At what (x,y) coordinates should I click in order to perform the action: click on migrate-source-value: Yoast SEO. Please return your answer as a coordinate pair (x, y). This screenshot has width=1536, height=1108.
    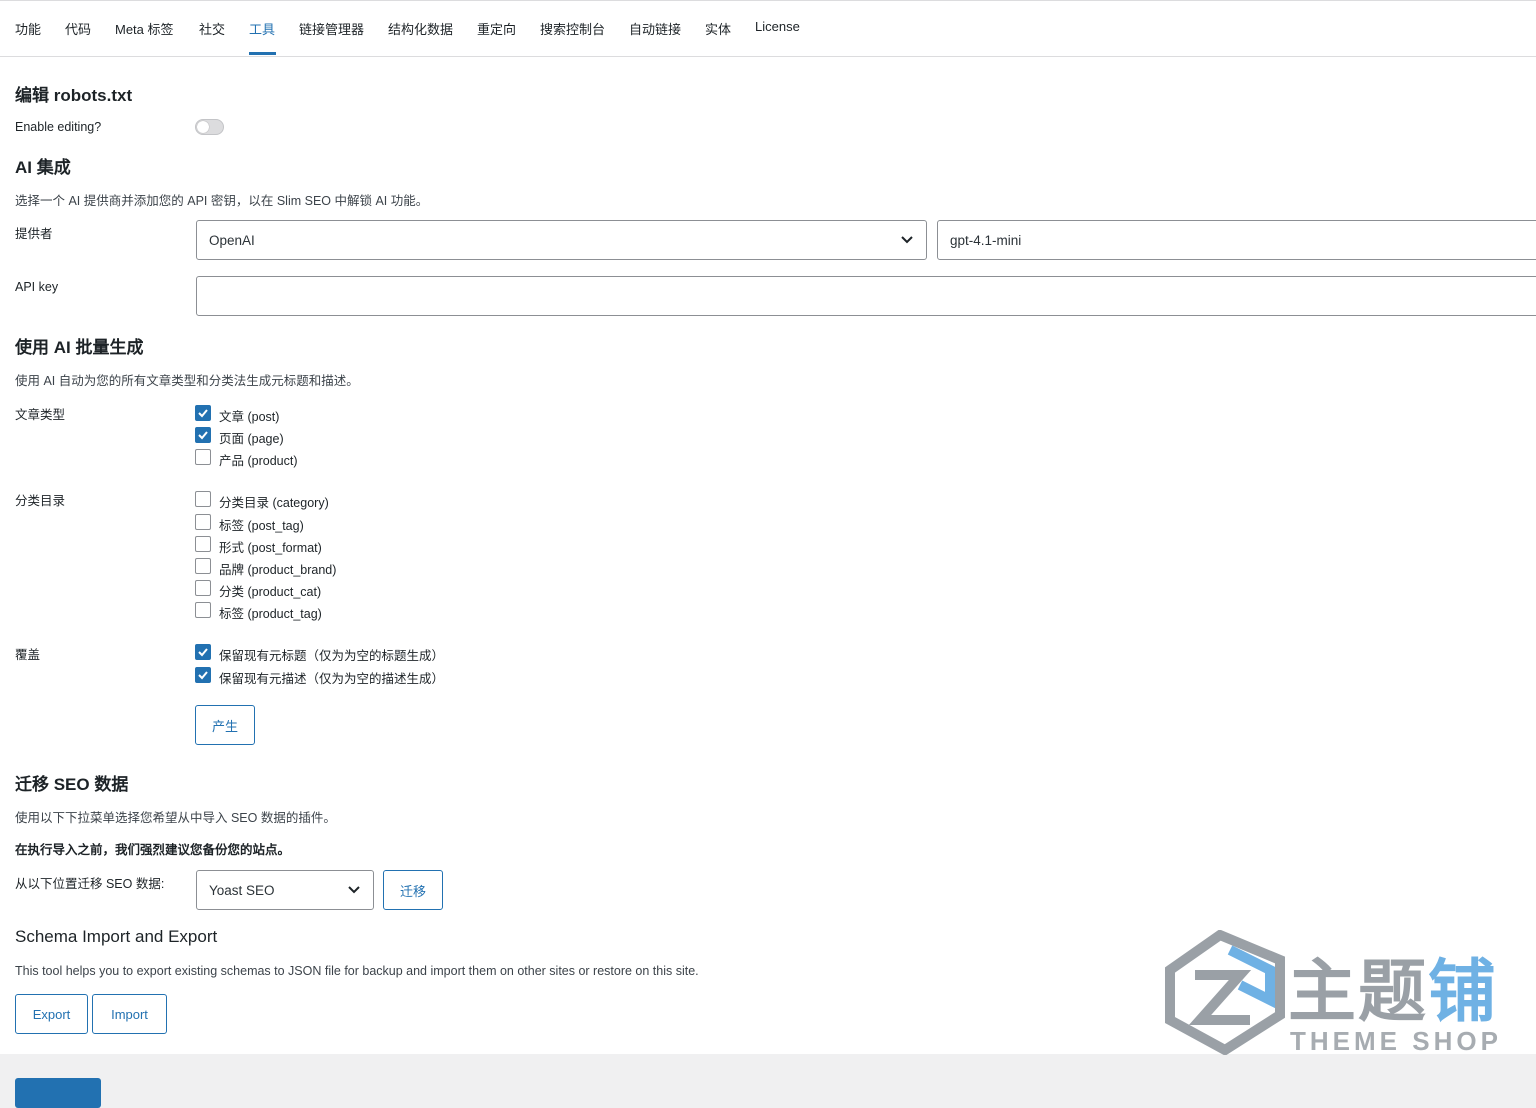
    Looking at the image, I should click on (242, 890).